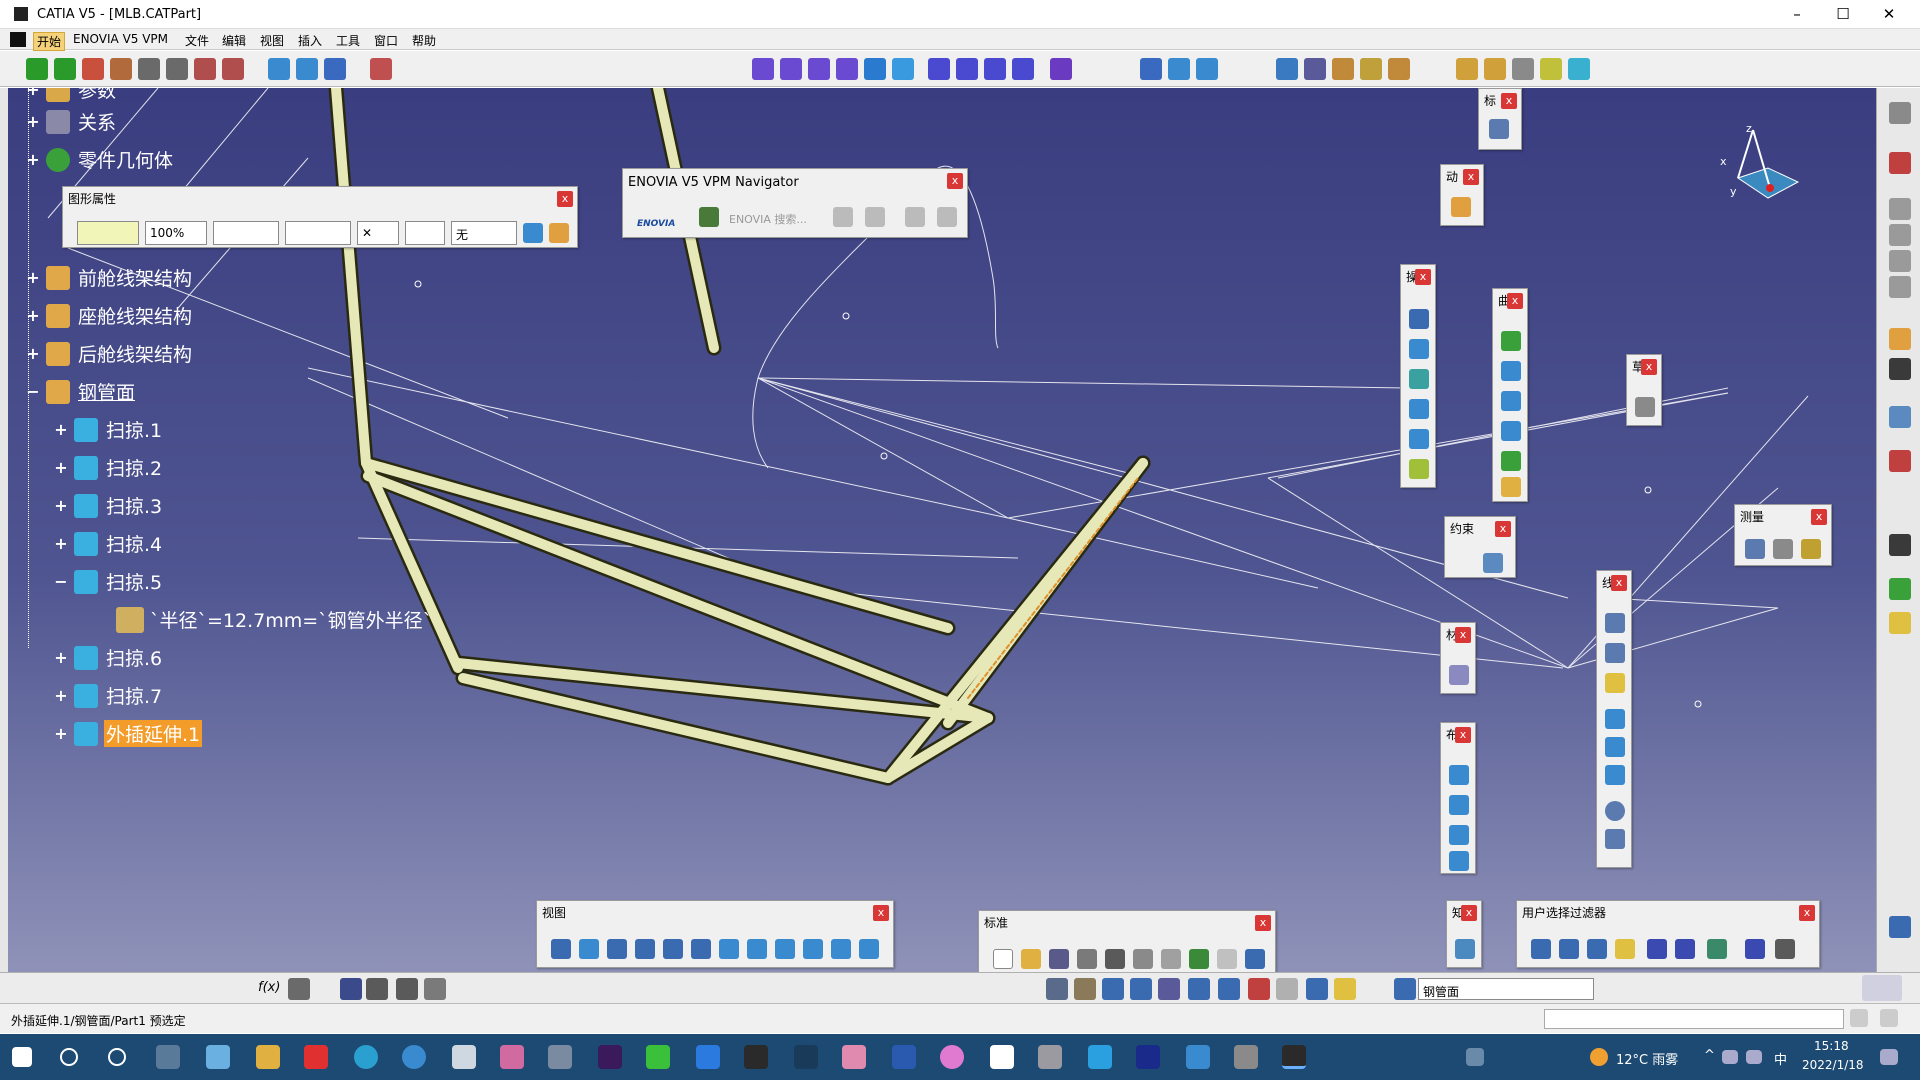 The height and width of the screenshot is (1080, 1920). What do you see at coordinates (1900, 623) in the screenshot?
I see `sun-icon` at bounding box center [1900, 623].